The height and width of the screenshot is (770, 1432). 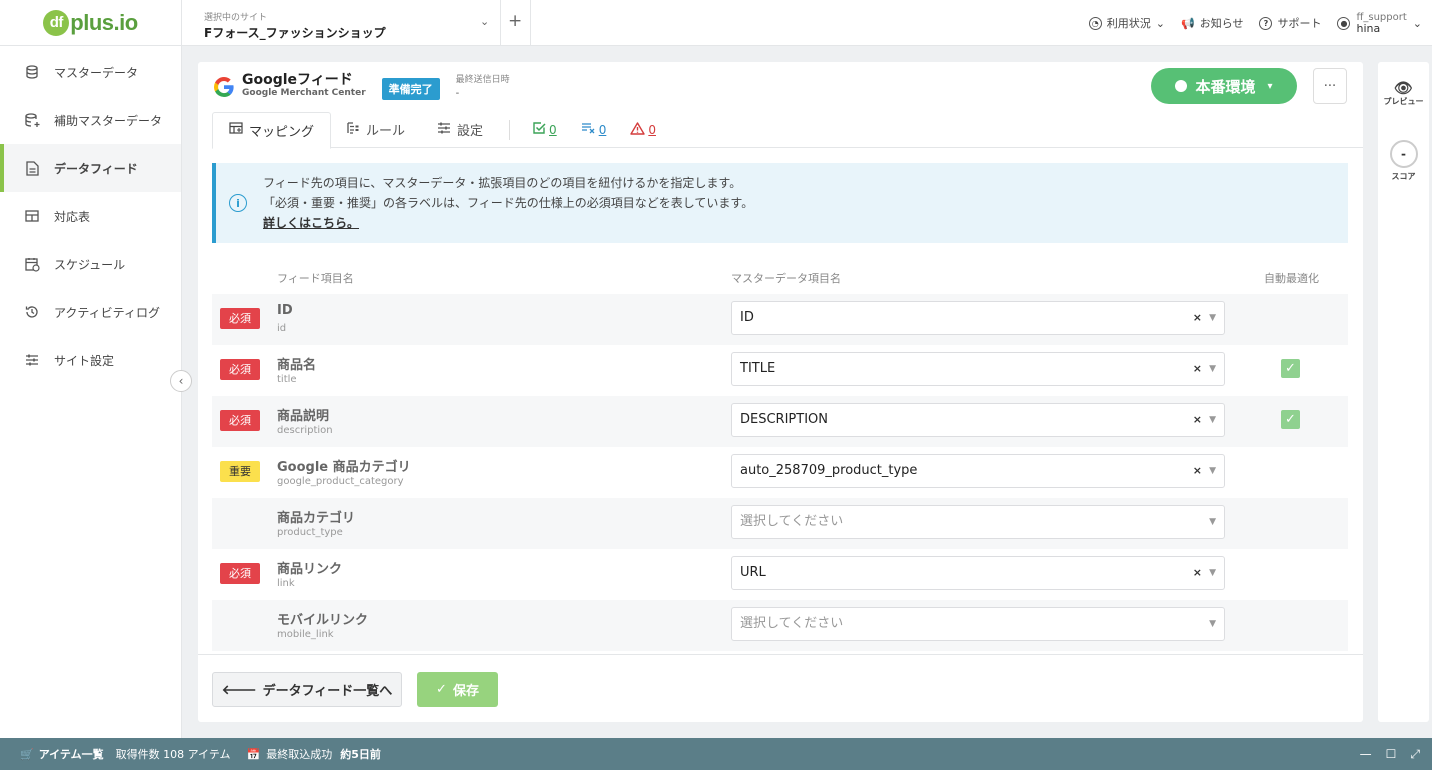 What do you see at coordinates (360, 754) in the screenshot?
I see `last-import-value: 約5日前` at bounding box center [360, 754].